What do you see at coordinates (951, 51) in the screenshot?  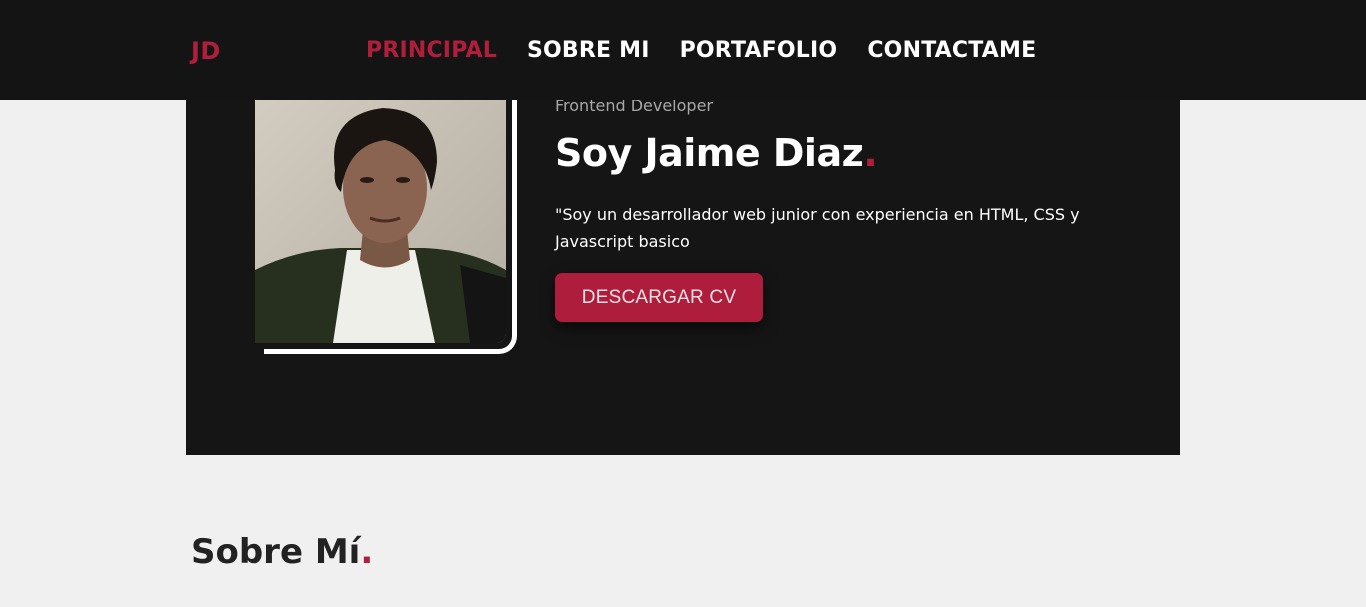 I see `nav-link-contactame: CONTACTAME` at bounding box center [951, 51].